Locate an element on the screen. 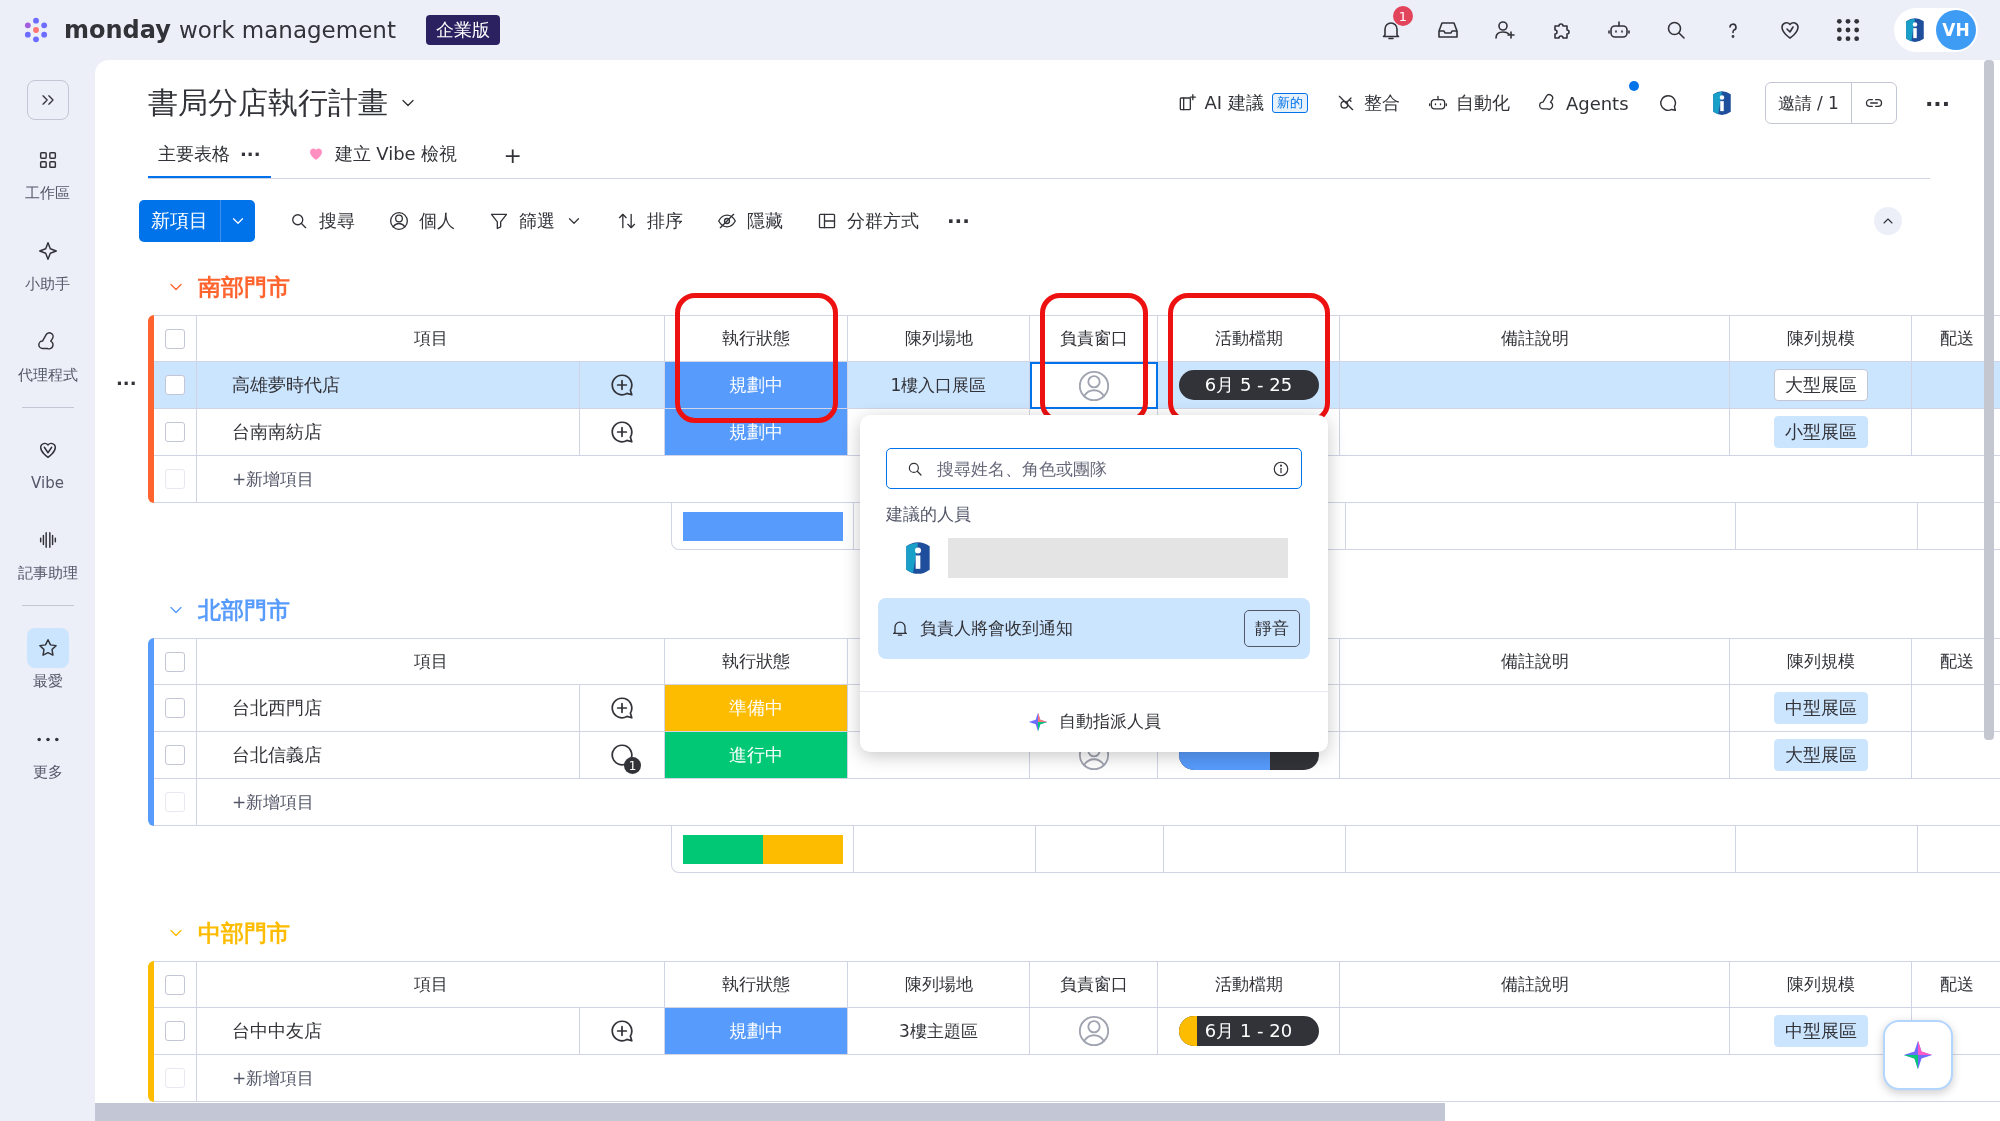 The width and height of the screenshot is (2000, 1121). item-name: 台中中友店 is located at coordinates (388, 1031).